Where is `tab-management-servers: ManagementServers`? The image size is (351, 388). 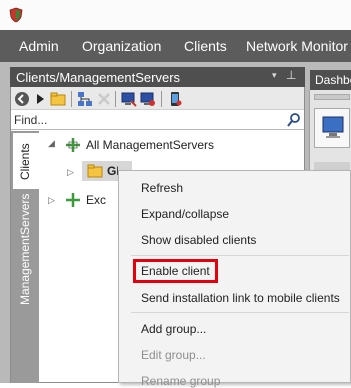
tab-management-servers: ManagementServers is located at coordinates (26, 251).